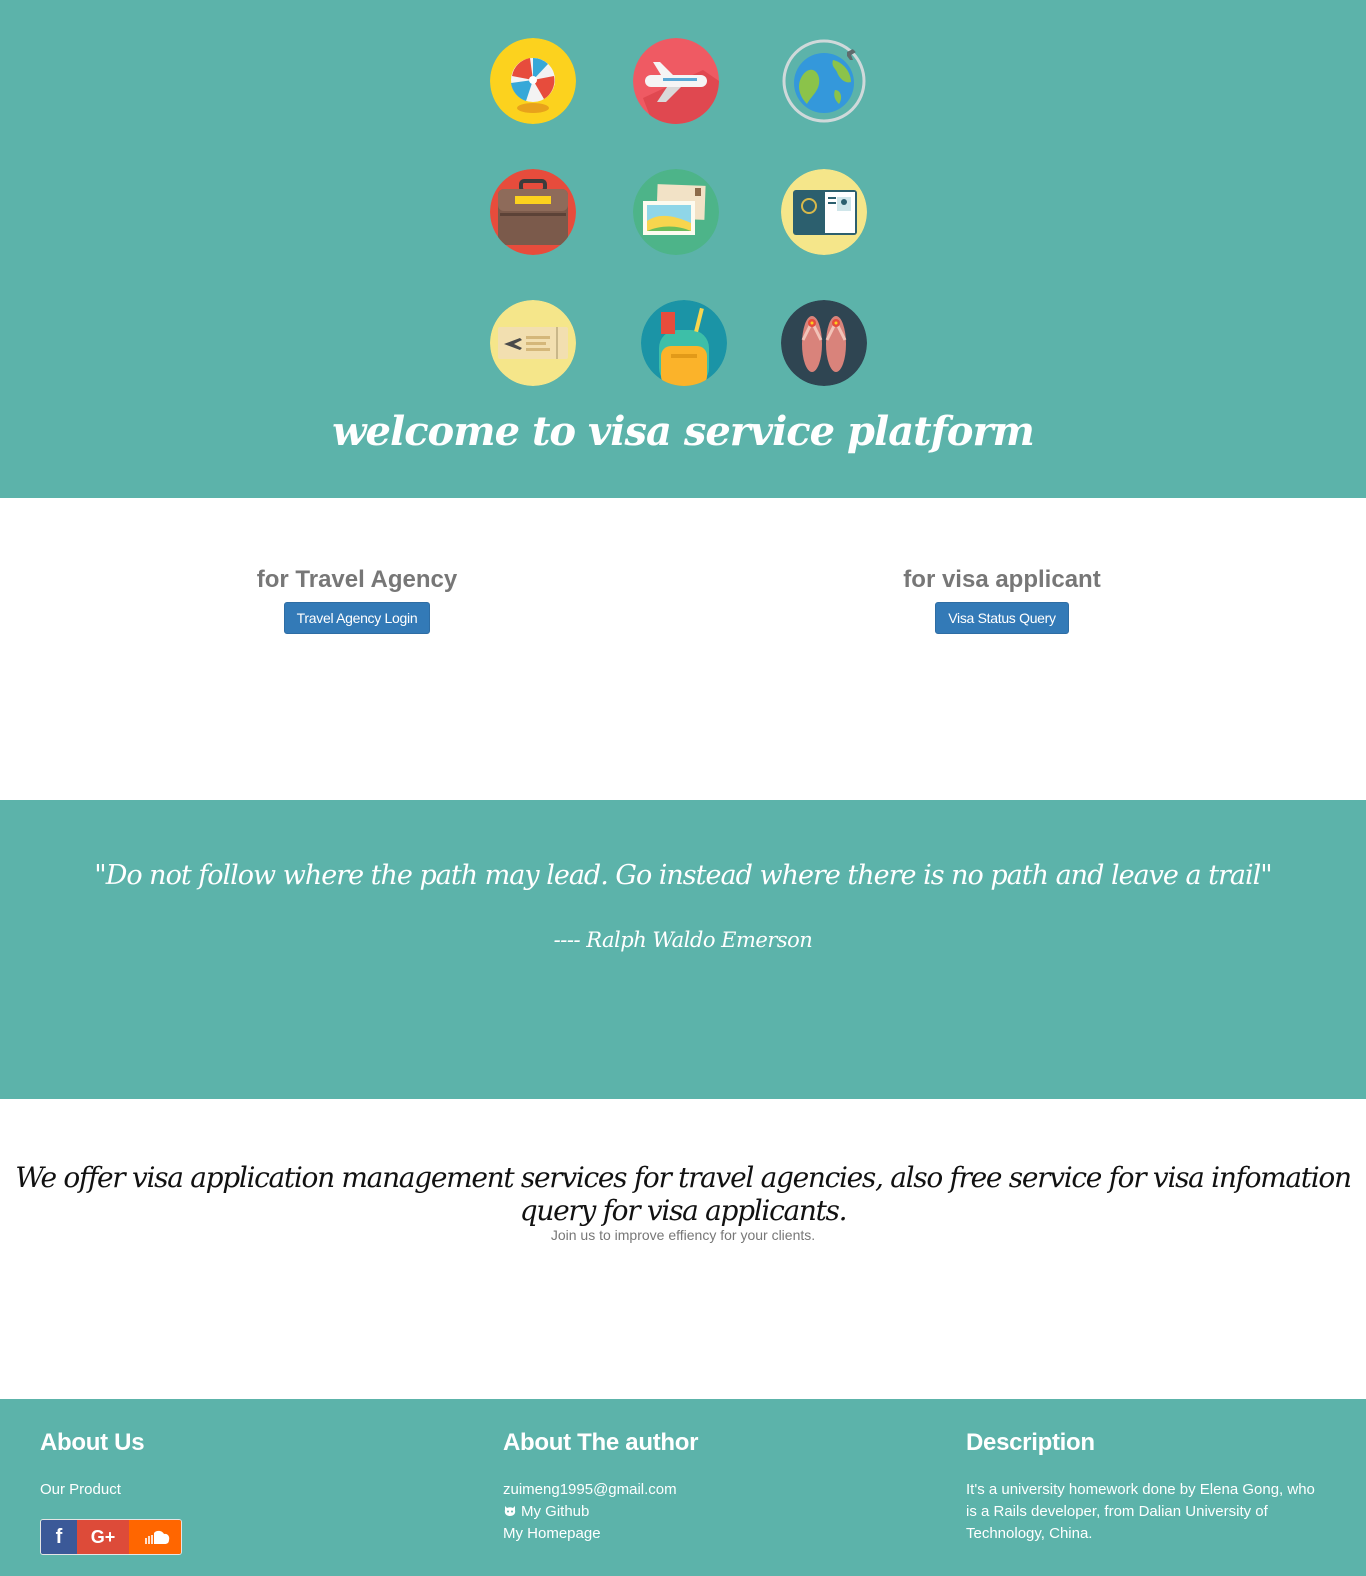  Describe the element at coordinates (683, 431) in the screenshot. I see `hero-title: welcome to visa service platform` at that location.